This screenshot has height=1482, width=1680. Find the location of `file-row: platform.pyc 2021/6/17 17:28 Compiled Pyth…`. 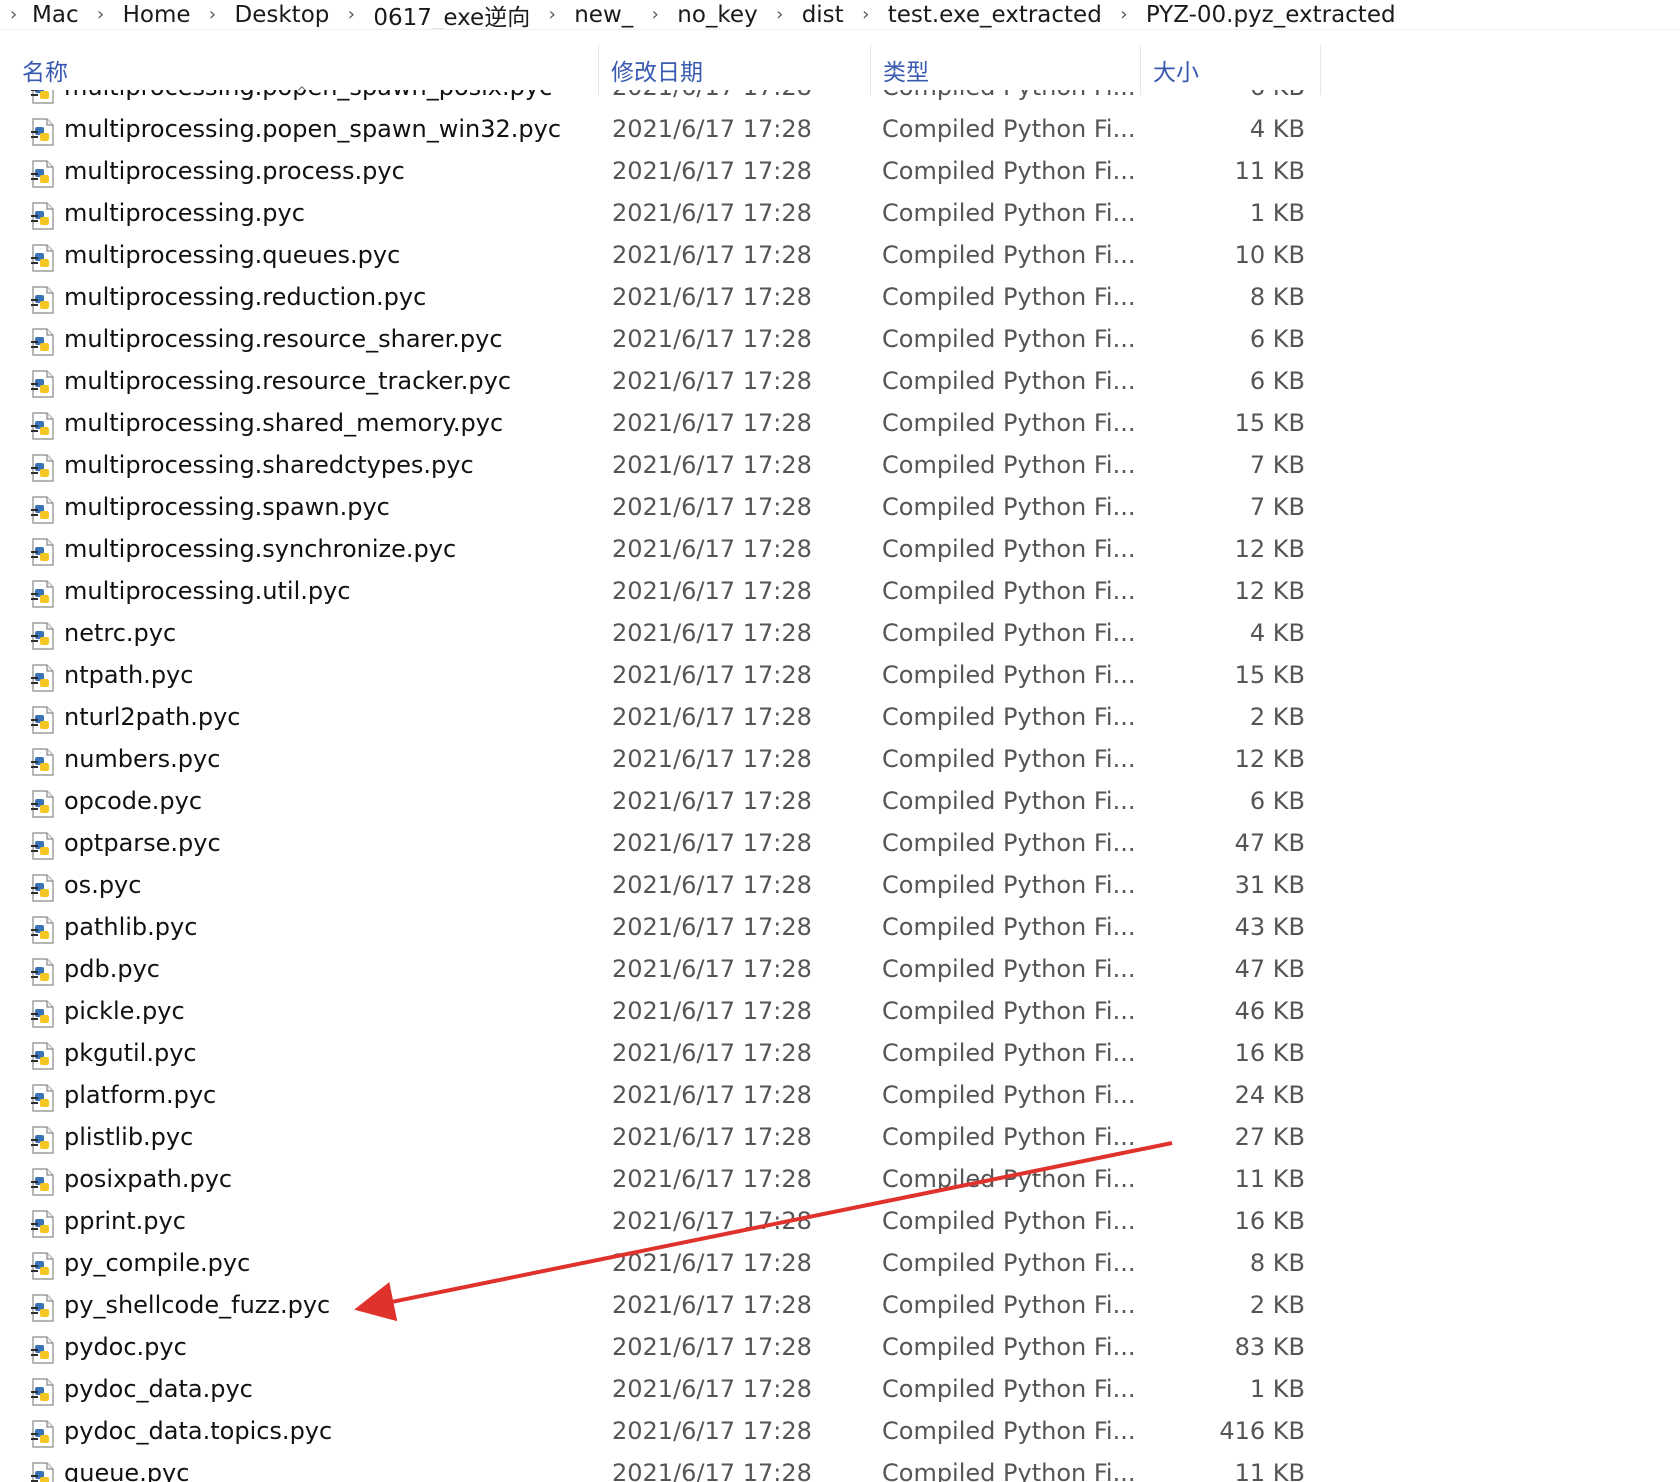

file-row: platform.pyc 2021/6/17 17:28 Compiled Pyth… is located at coordinates (665, 1098).